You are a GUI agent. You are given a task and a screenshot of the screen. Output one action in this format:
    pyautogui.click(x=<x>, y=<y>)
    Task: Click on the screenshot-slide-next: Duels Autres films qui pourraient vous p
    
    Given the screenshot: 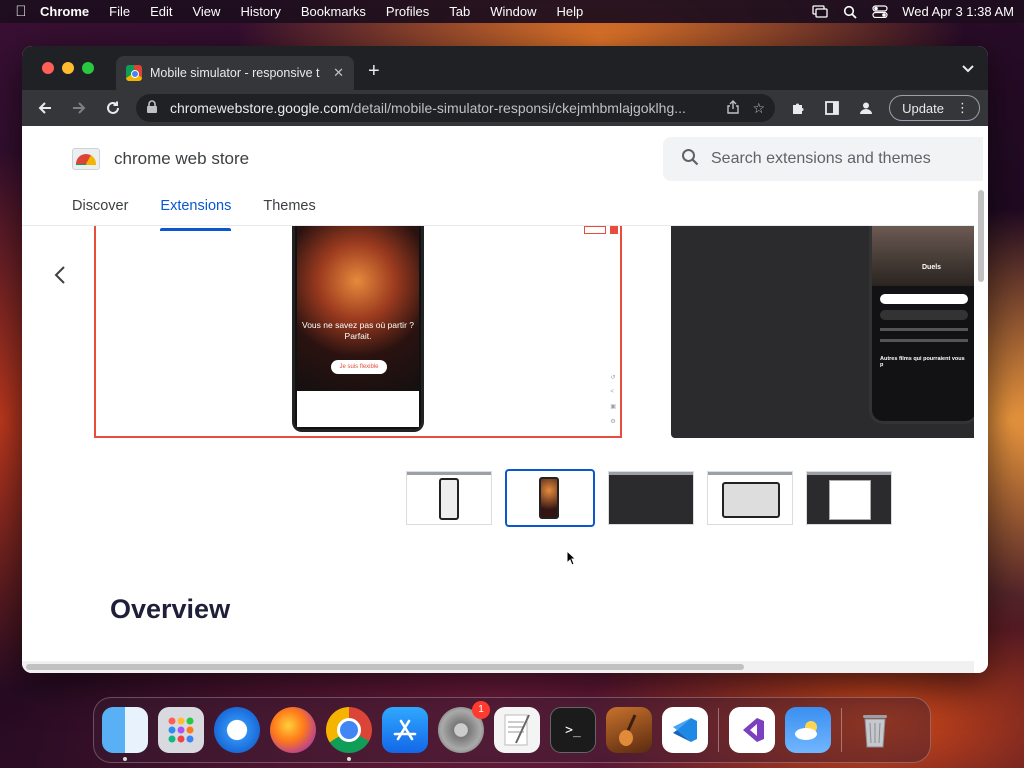 What is the action you would take?
    pyautogui.click(x=822, y=332)
    